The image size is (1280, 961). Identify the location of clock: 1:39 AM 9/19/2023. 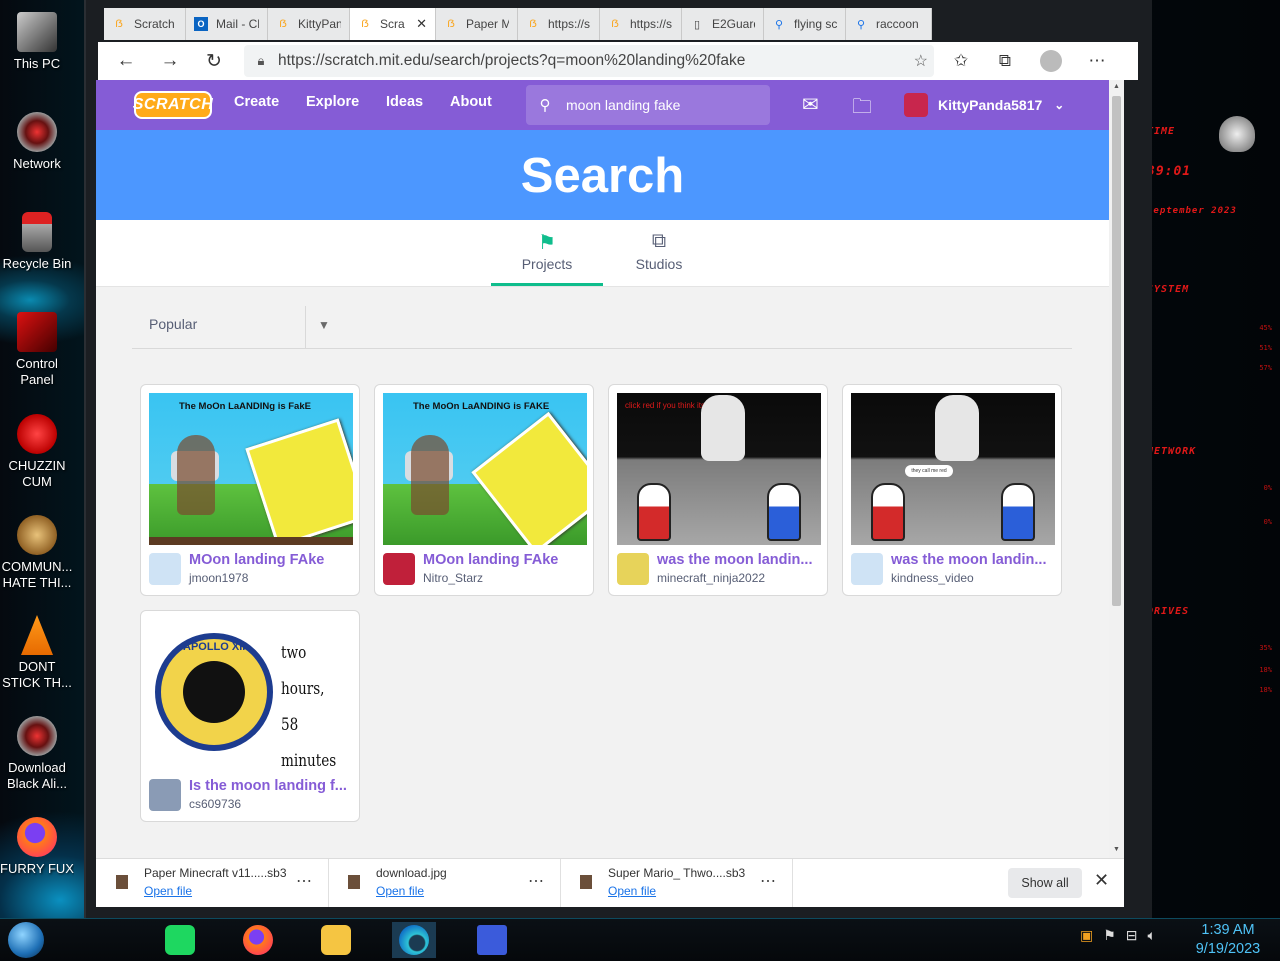
(1228, 940).